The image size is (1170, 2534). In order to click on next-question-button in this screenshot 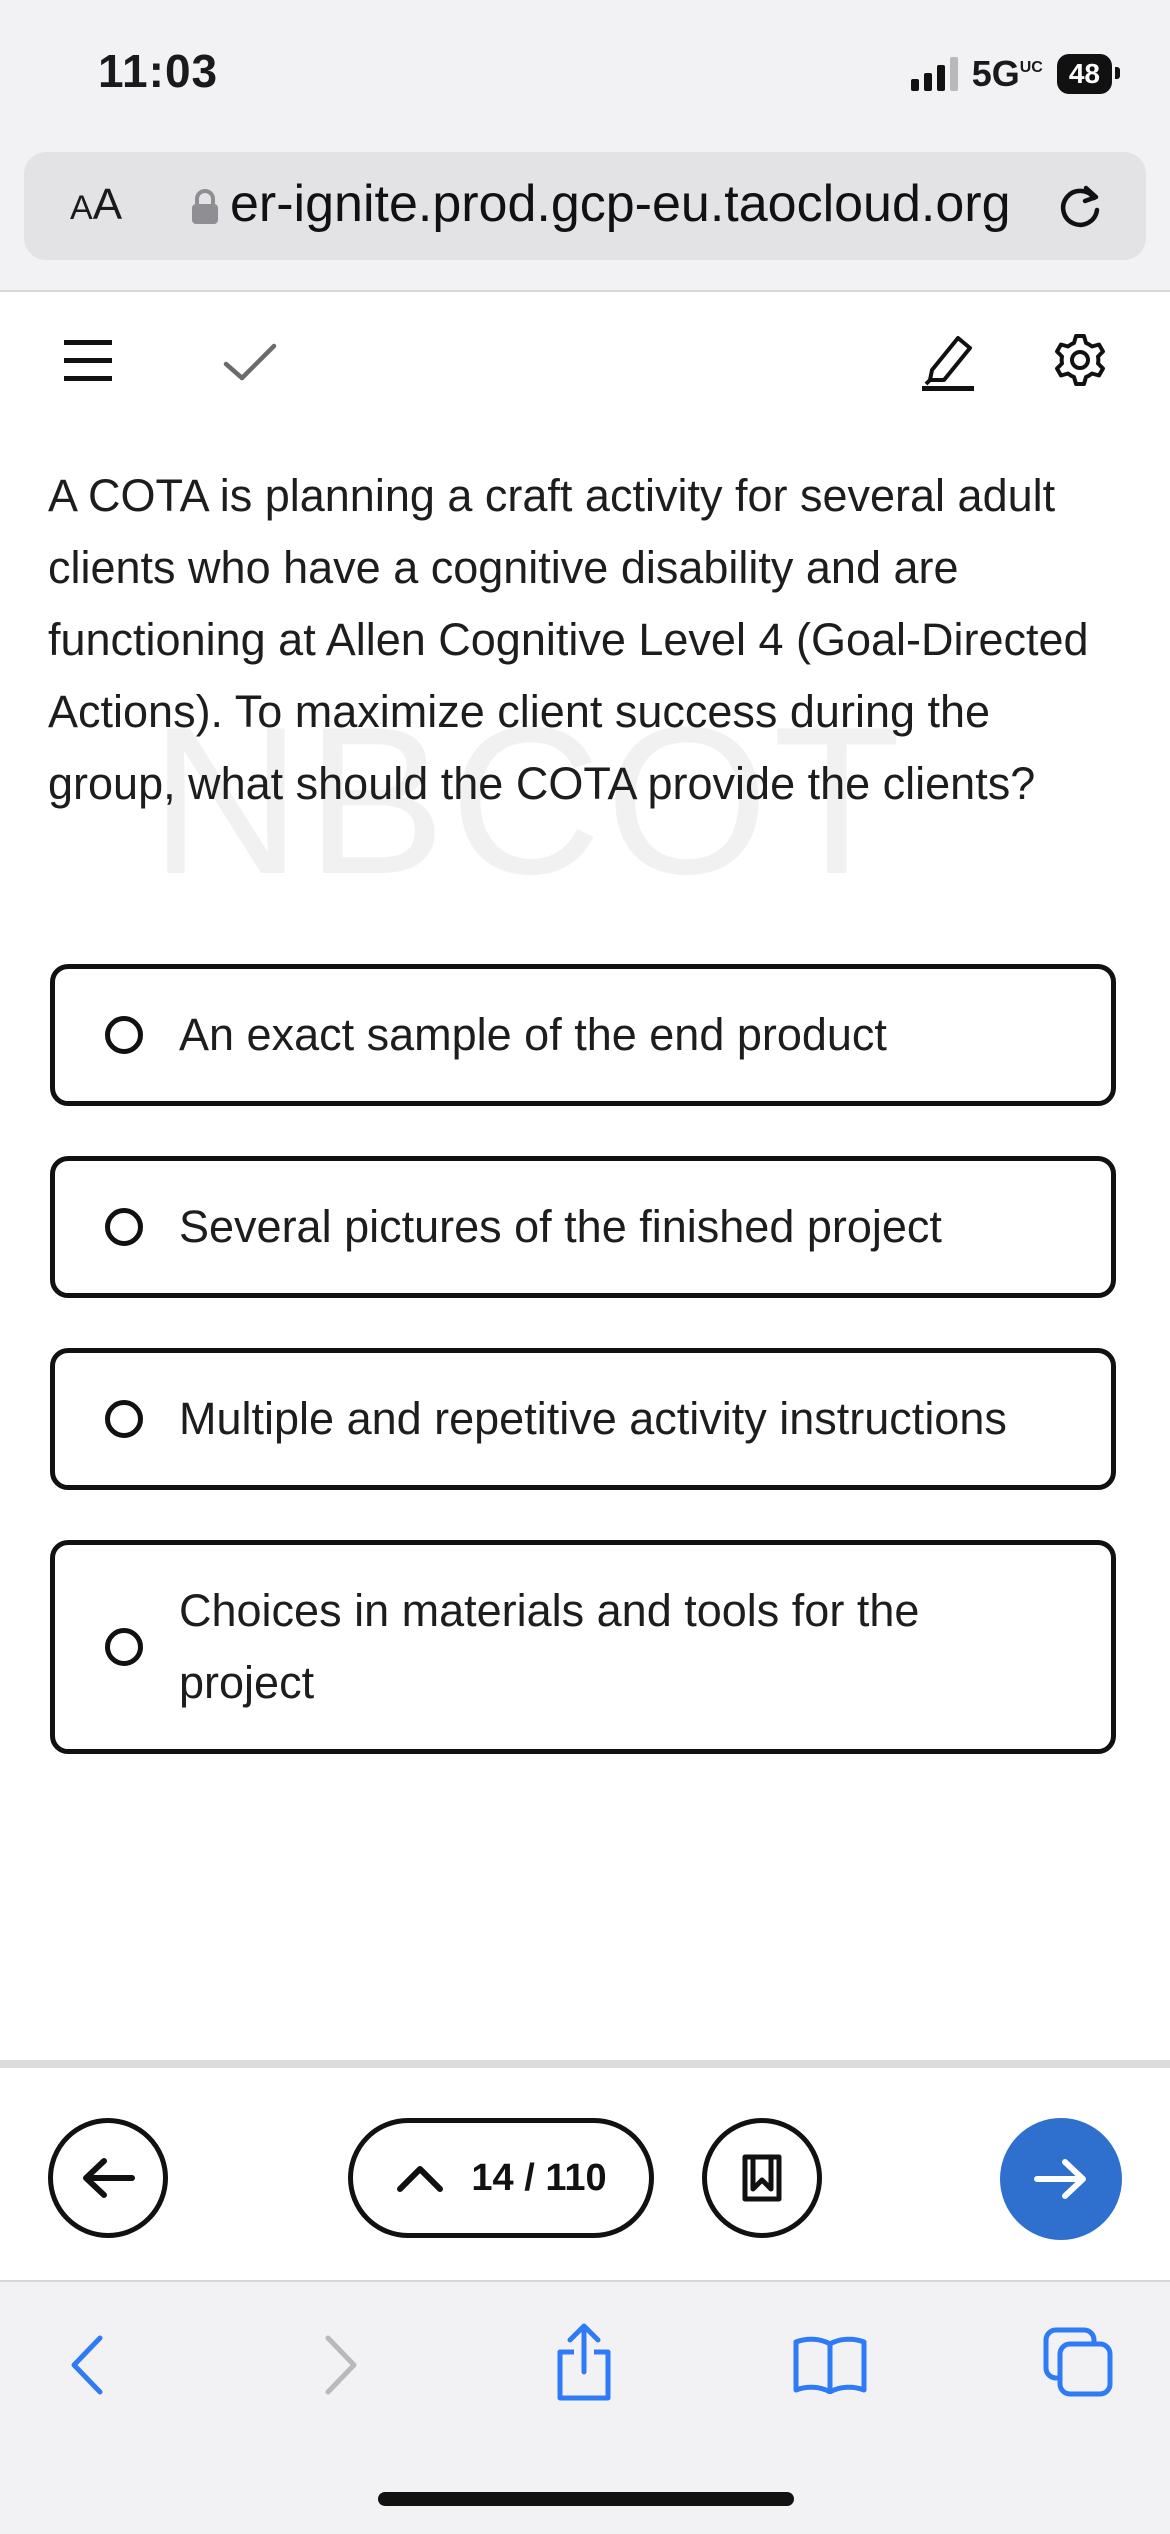, I will do `click(1061, 2179)`.